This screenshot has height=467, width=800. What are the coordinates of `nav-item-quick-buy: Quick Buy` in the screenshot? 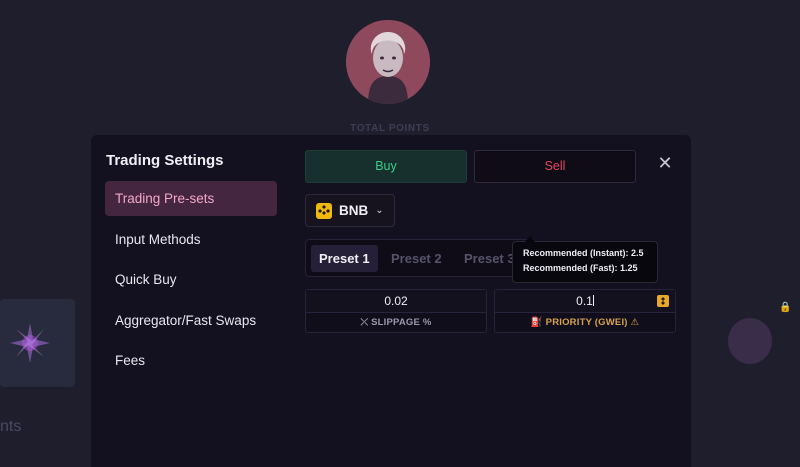 It's located at (191, 279).